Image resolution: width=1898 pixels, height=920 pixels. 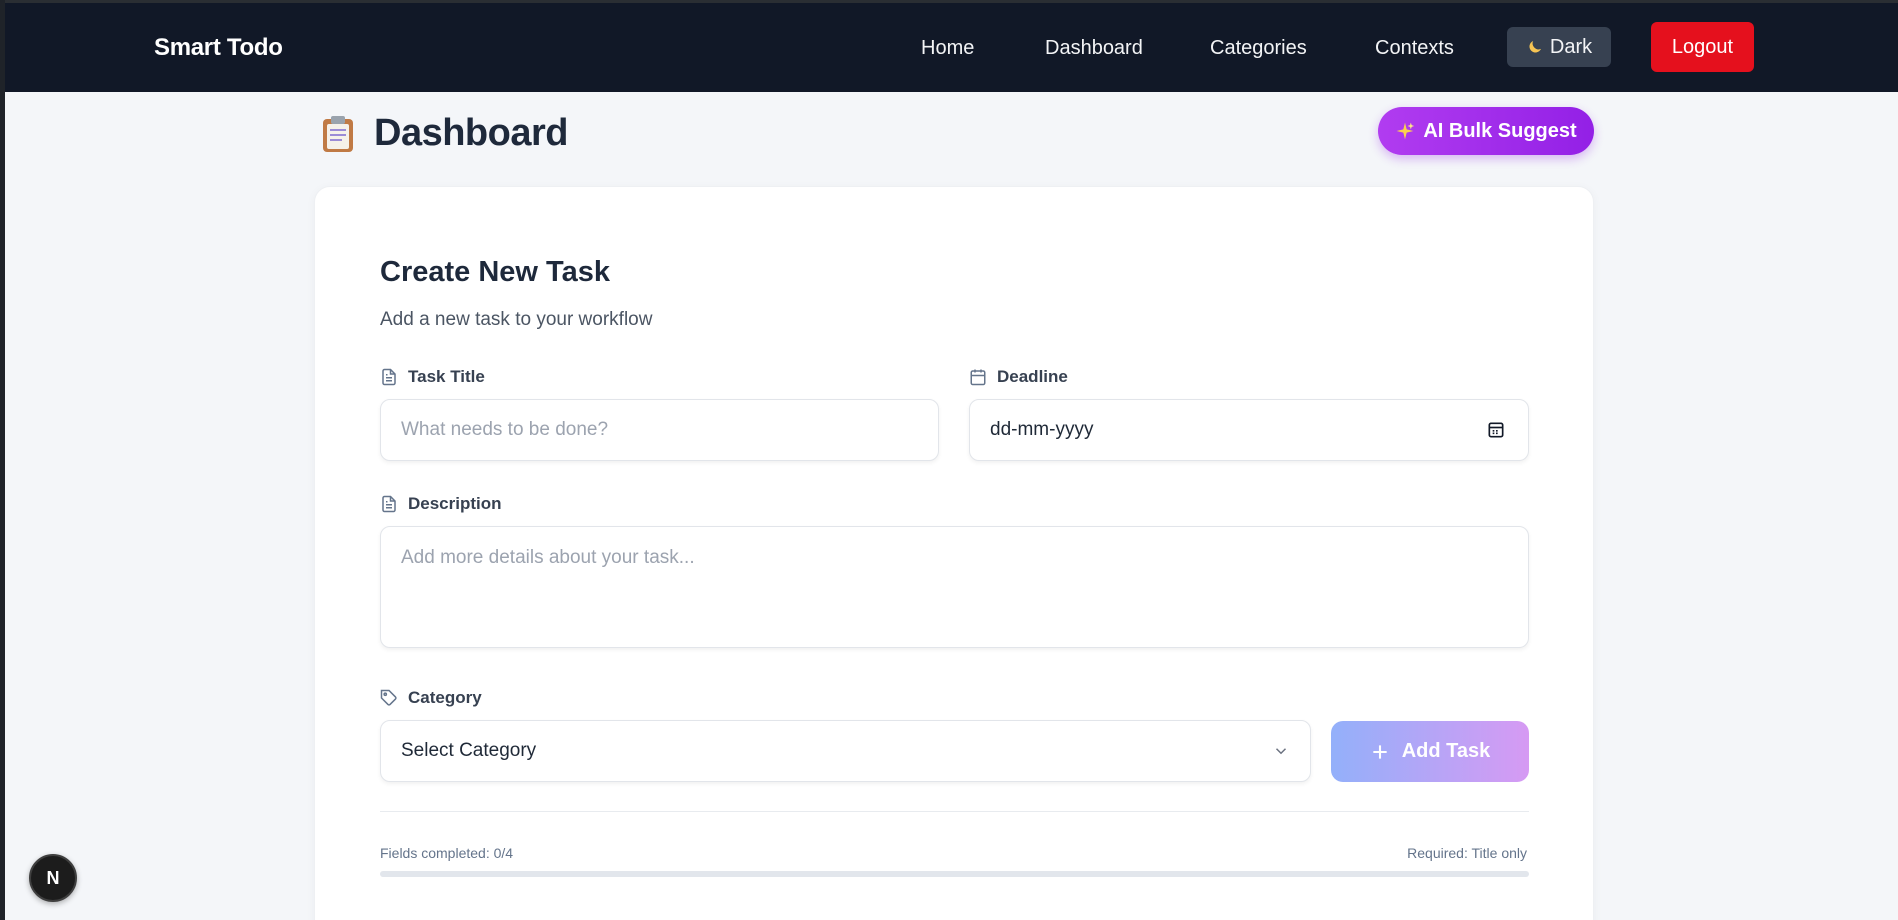 I want to click on add-task-button: Add Task, so click(x=1430, y=751).